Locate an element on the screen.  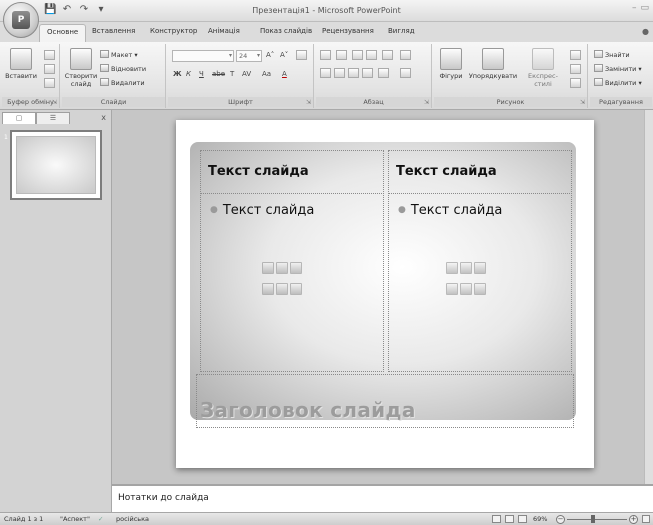
editing-group: Знайти Замінити ▾ Виділити ▾ Редагування is located at coordinates (621, 76).